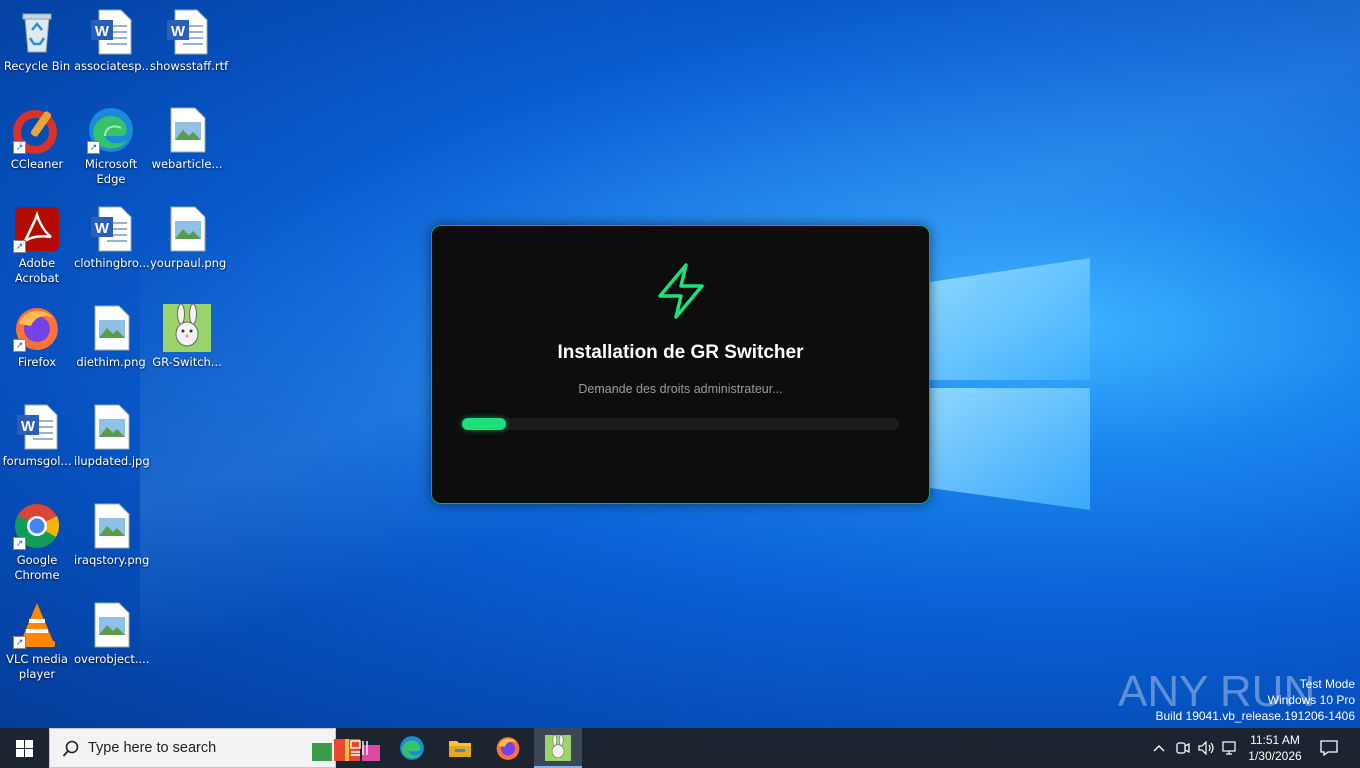 The image size is (1360, 768). What do you see at coordinates (37, 328) in the screenshot?
I see `firefox-icon: ↗` at bounding box center [37, 328].